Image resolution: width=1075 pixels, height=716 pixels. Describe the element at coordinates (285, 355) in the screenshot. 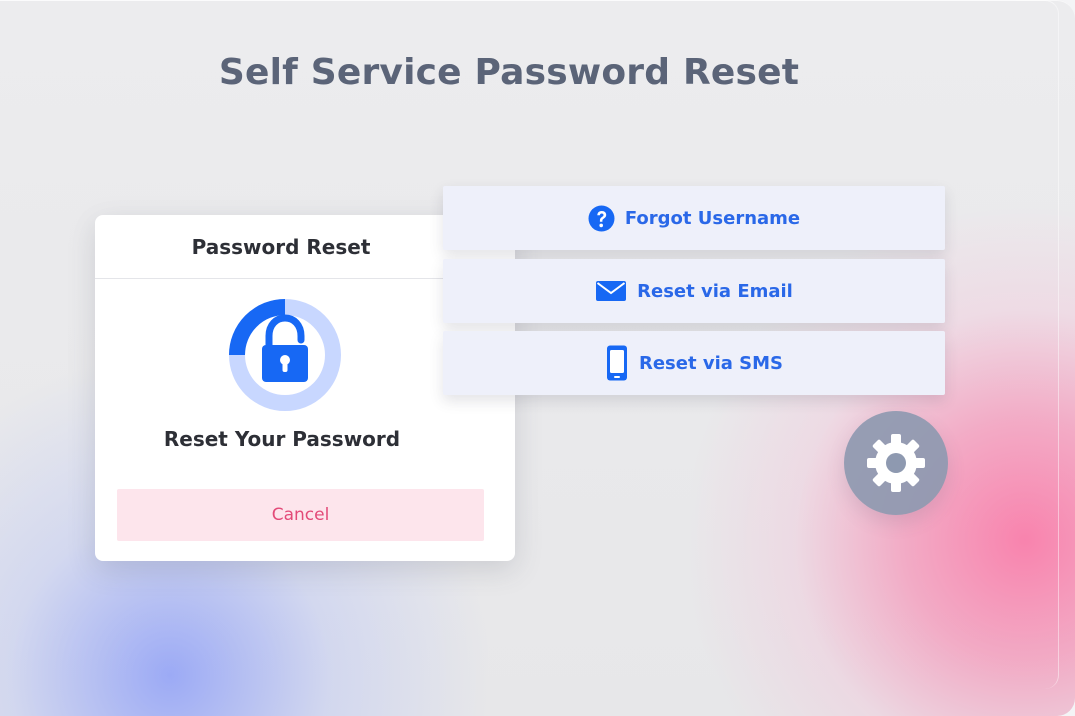

I see `unlock-password-icon` at that location.